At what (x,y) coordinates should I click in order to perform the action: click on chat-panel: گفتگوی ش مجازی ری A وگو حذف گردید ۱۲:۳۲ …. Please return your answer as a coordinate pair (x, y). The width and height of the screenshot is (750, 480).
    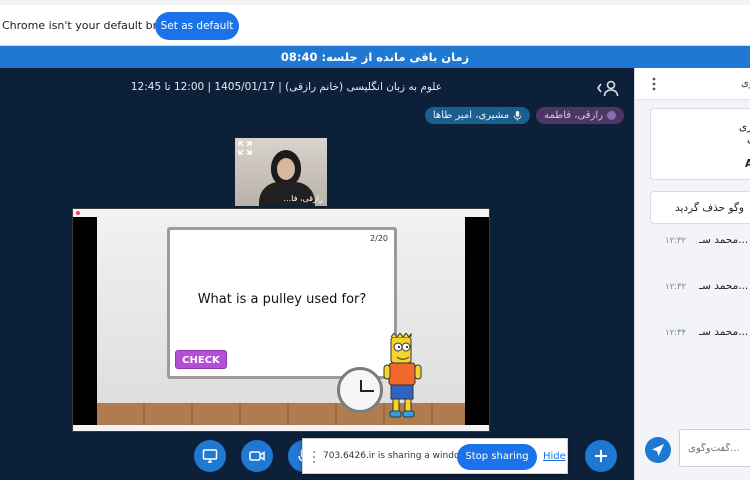
    Looking at the image, I should click on (692, 274).